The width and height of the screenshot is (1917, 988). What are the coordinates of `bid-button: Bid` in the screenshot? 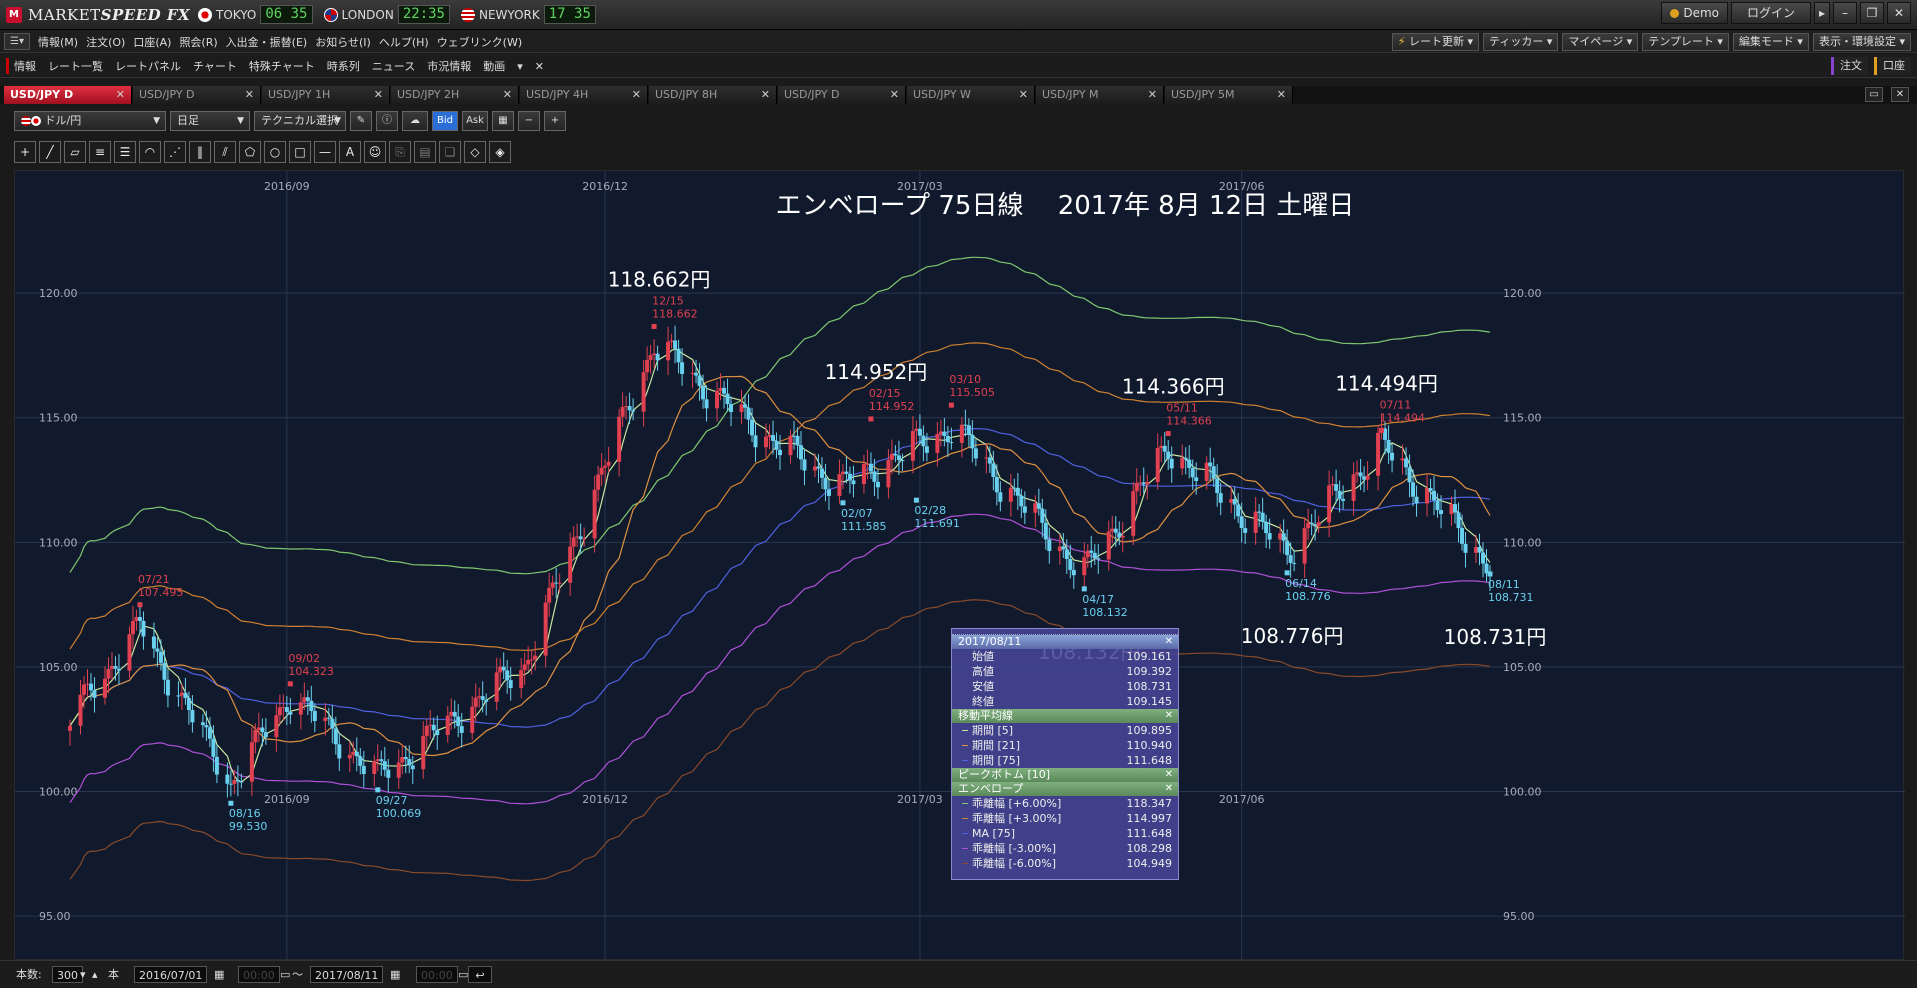 It's located at (445, 121).